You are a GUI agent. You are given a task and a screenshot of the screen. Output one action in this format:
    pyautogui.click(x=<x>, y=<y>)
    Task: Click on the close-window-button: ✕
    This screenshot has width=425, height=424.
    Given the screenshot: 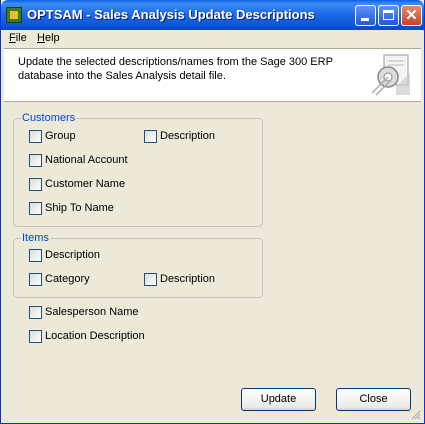 What is the action you would take?
    pyautogui.click(x=411, y=15)
    